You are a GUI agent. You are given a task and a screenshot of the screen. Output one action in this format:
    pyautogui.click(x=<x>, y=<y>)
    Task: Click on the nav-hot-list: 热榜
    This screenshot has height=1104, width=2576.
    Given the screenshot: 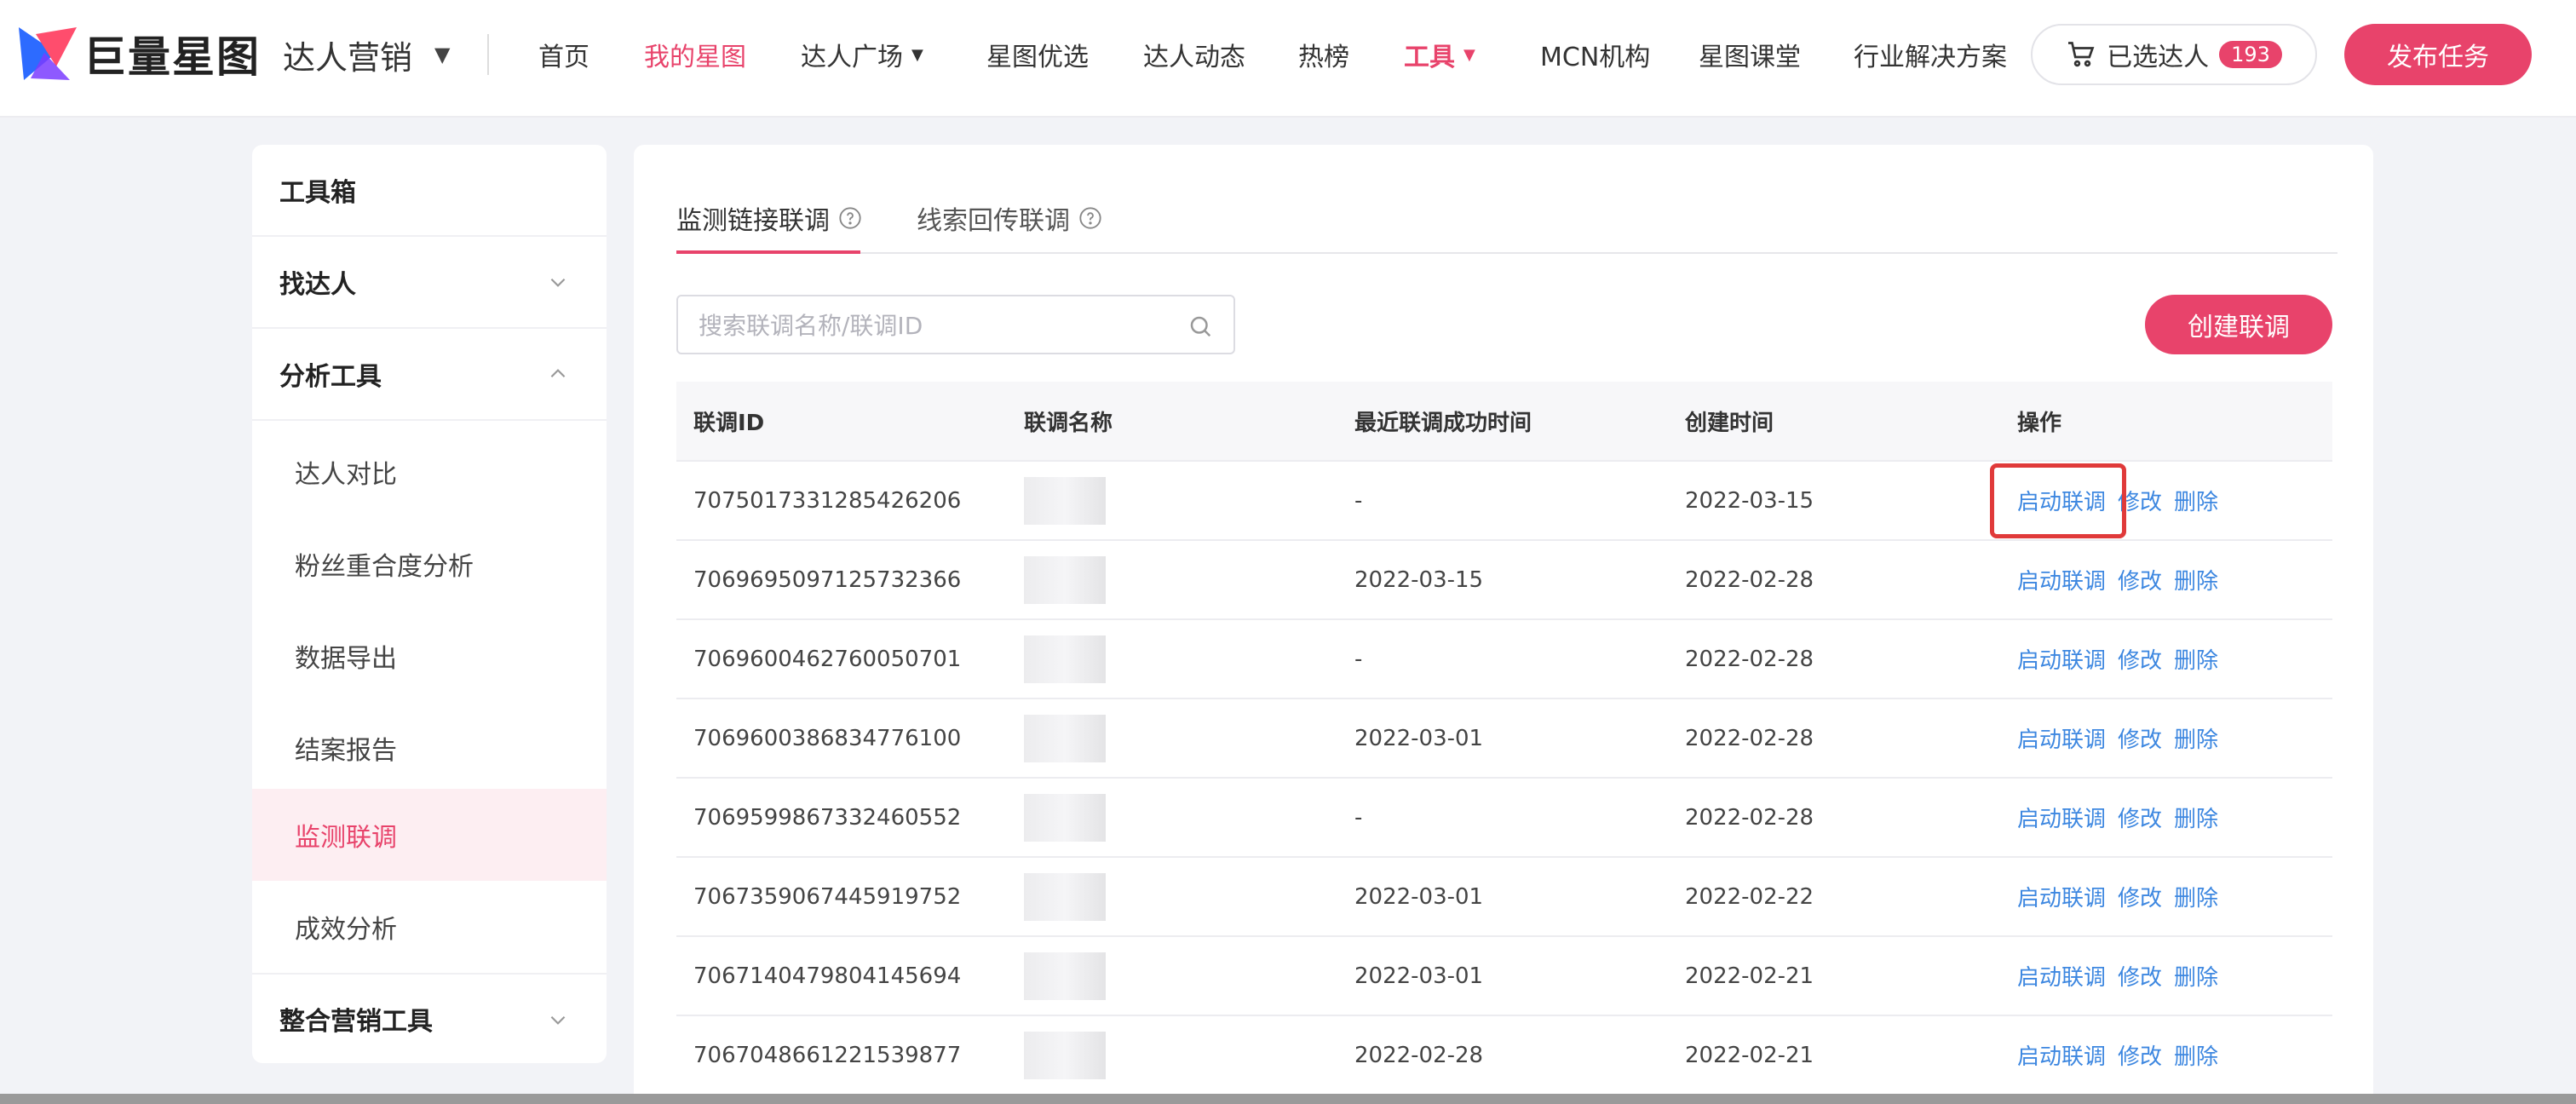 What is the action you would take?
    pyautogui.click(x=1324, y=55)
    